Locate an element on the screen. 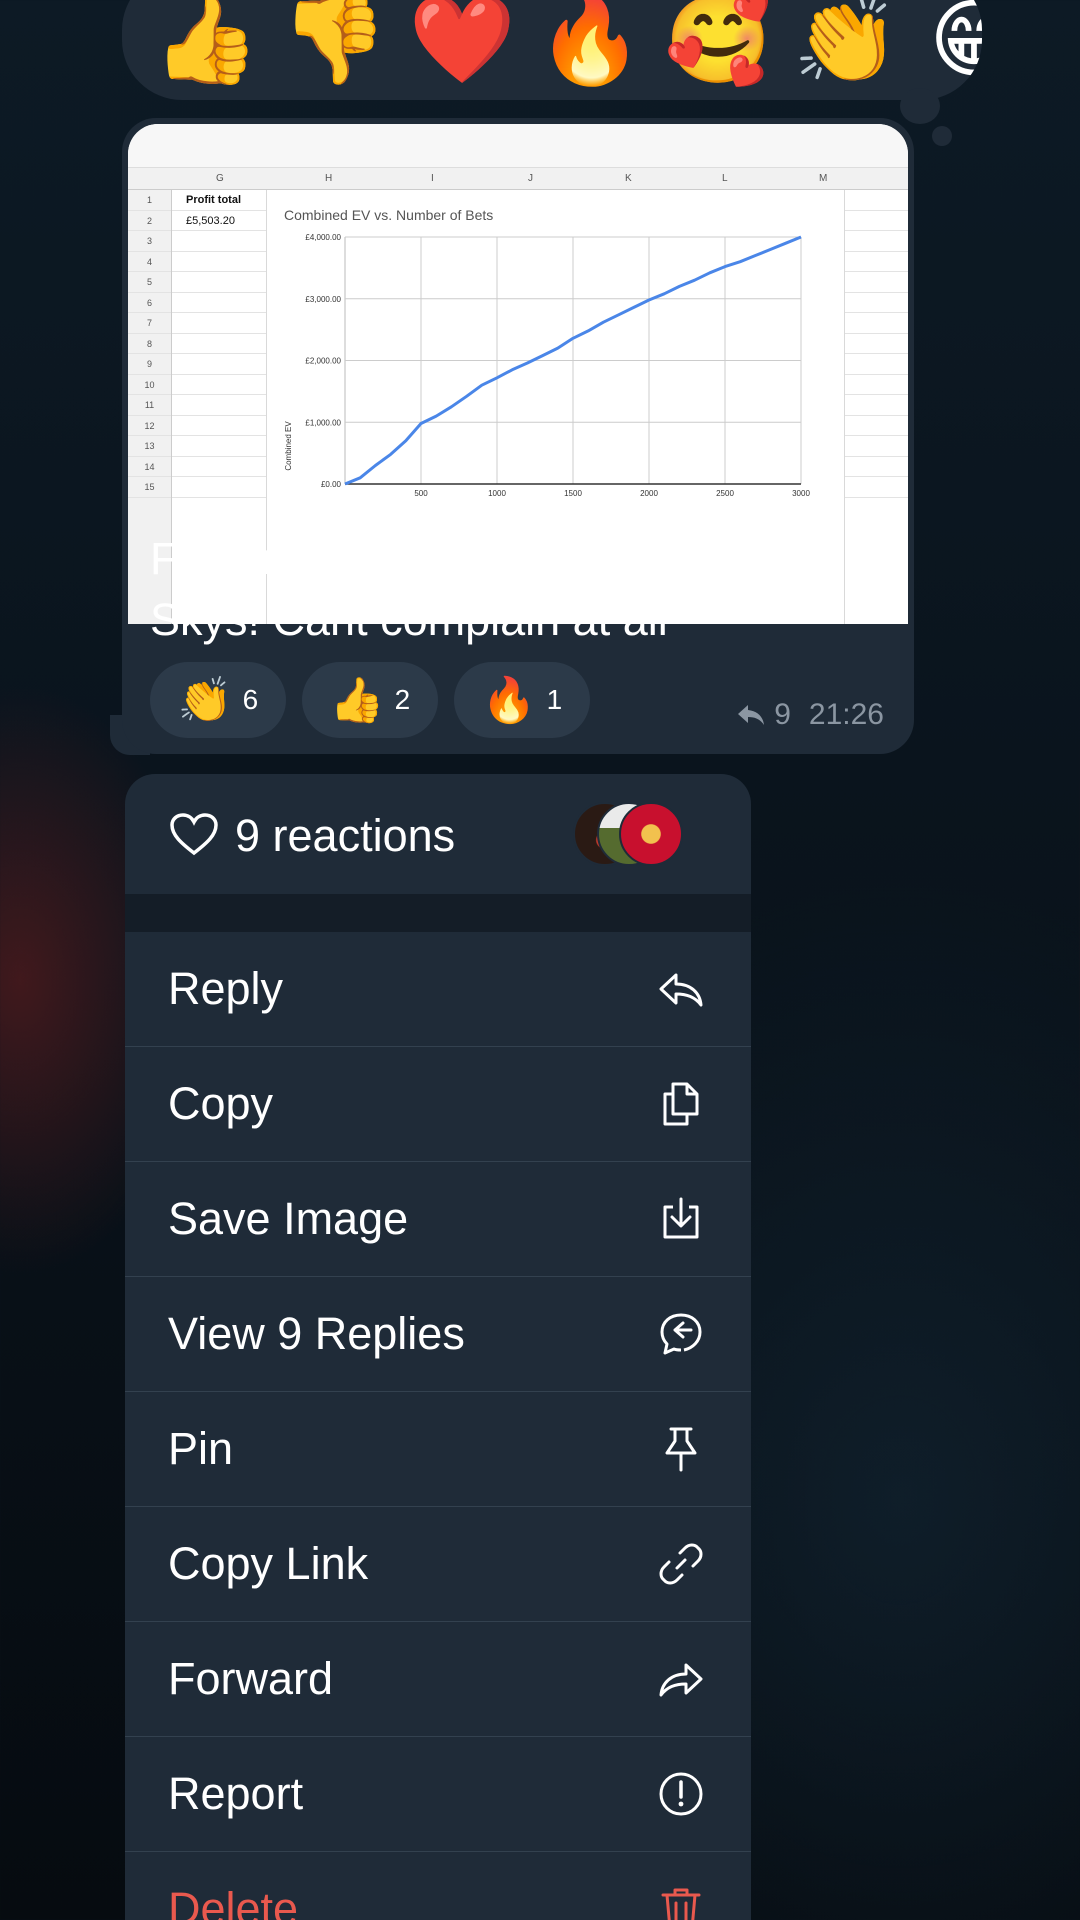 This screenshot has width=1080, height=1920. cell-profit-total-value: £5,503.20 is located at coordinates (219, 221).